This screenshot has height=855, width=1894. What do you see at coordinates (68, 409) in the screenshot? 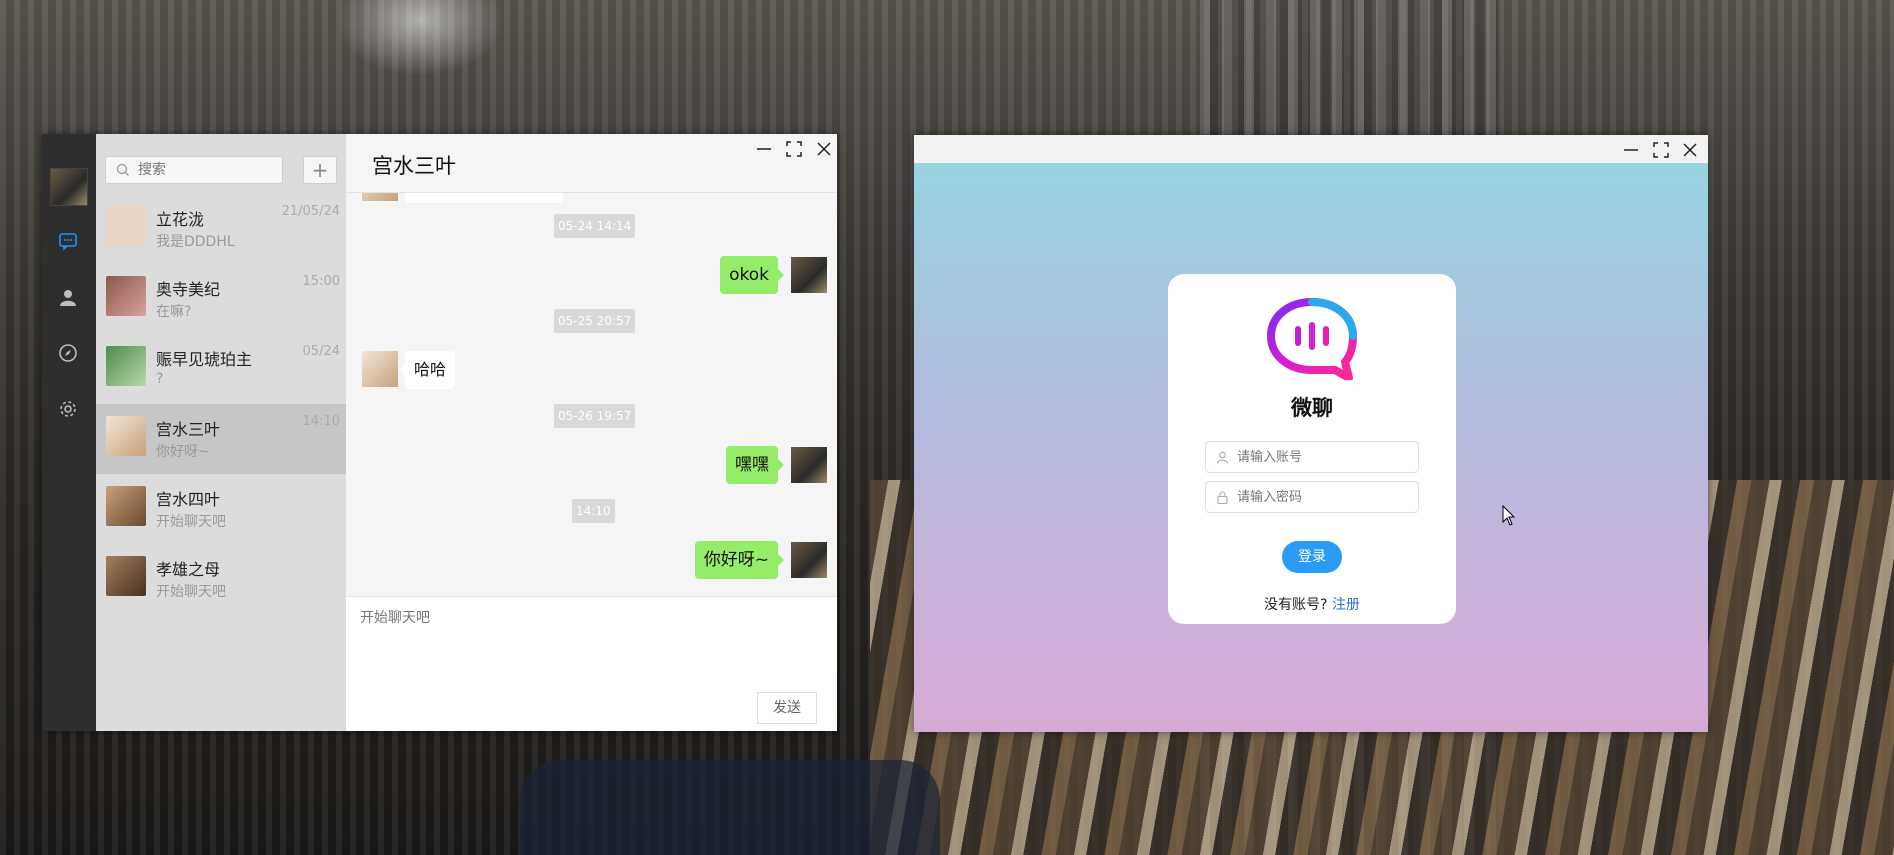
I see `settings-icon` at bounding box center [68, 409].